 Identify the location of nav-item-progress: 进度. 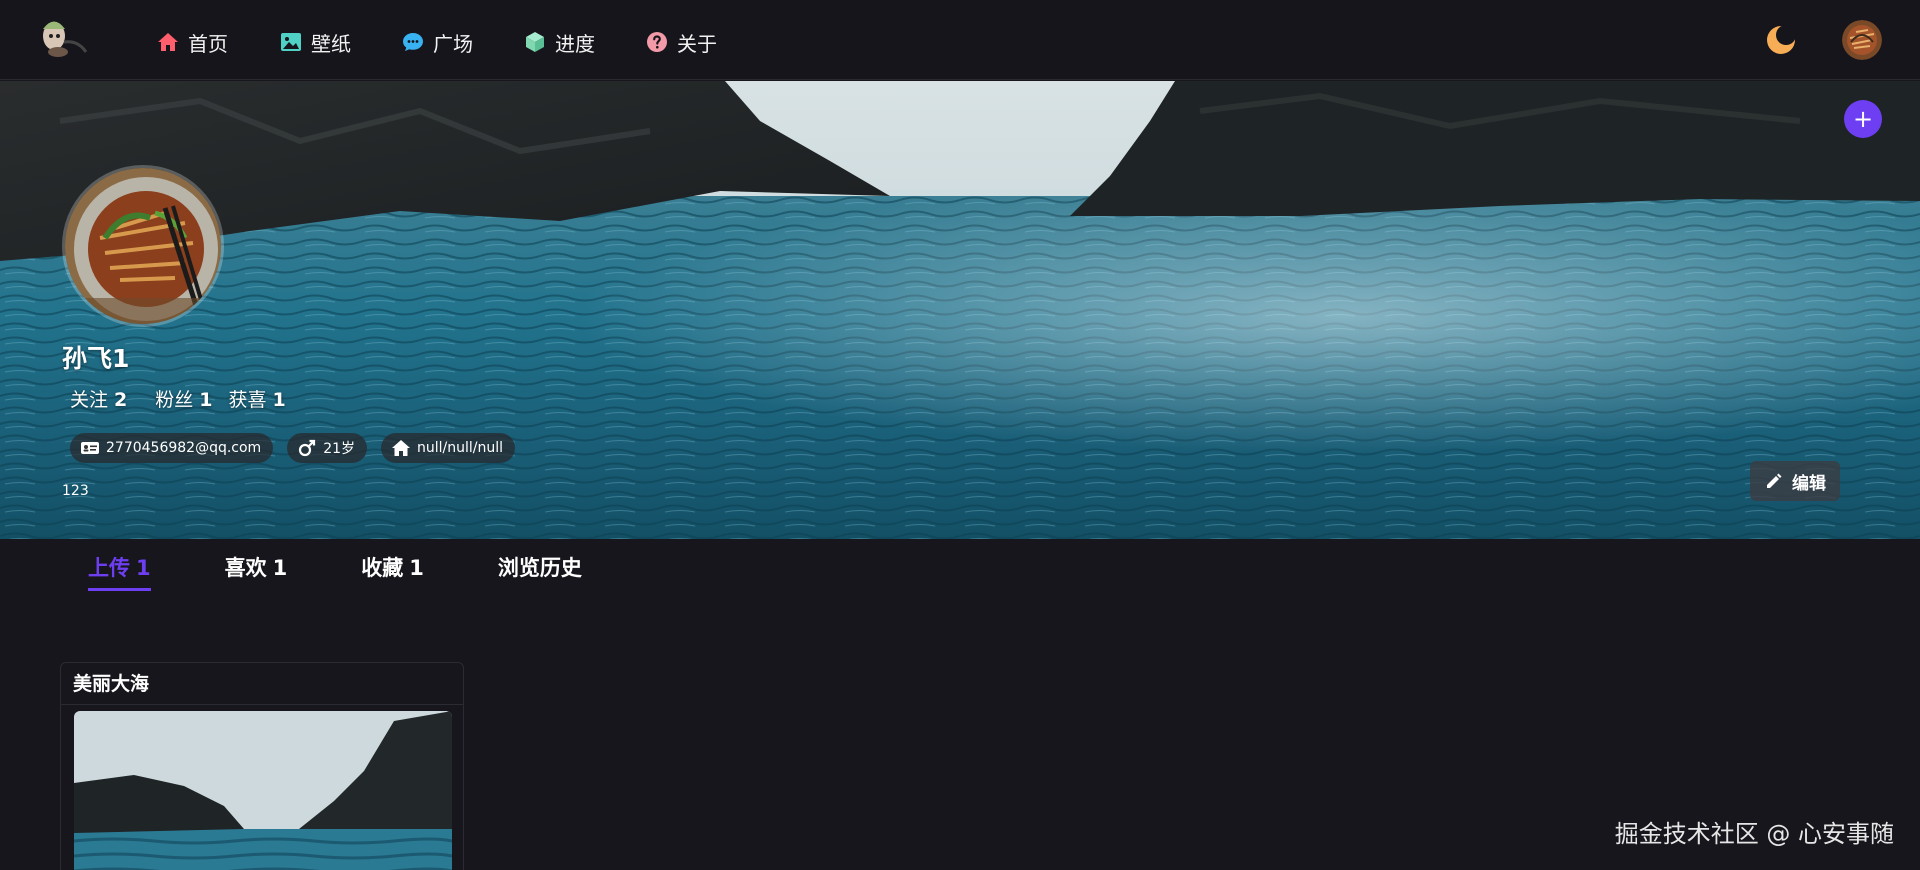
(559, 42).